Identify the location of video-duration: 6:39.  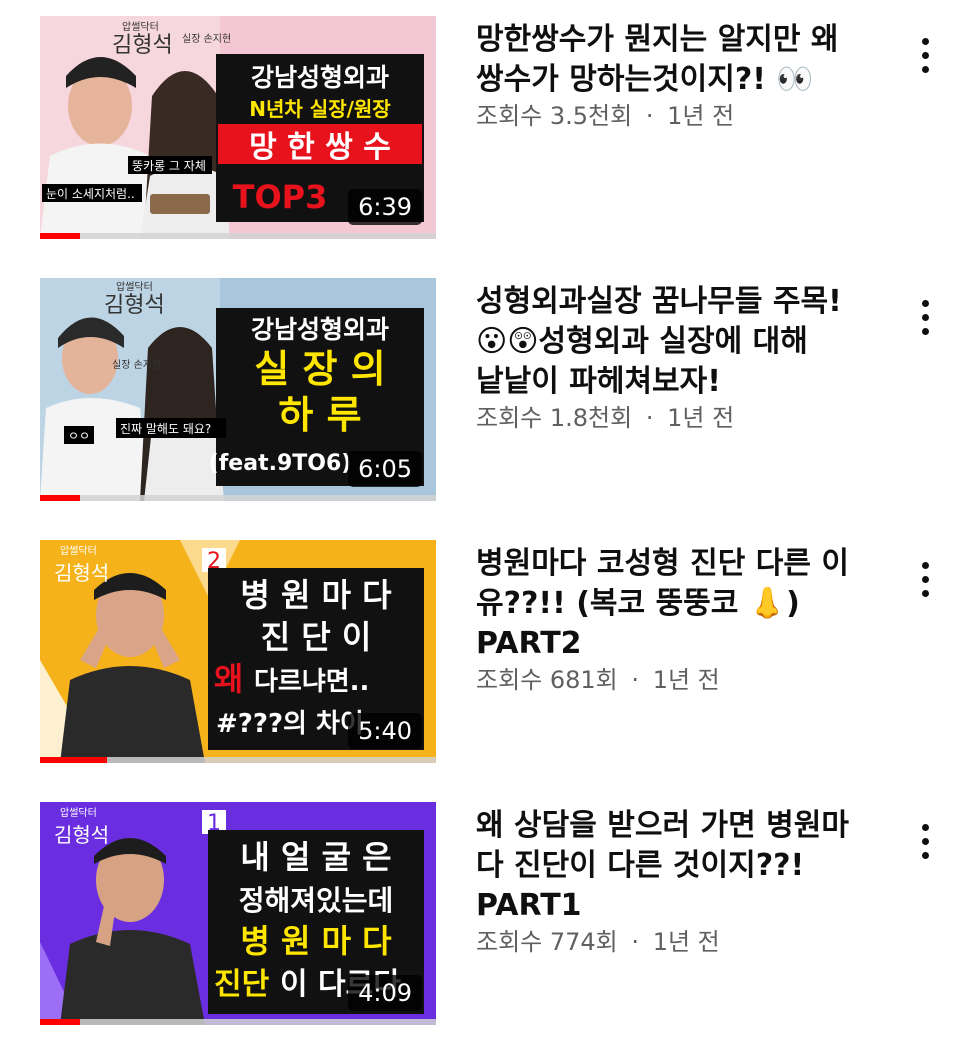
(385, 207).